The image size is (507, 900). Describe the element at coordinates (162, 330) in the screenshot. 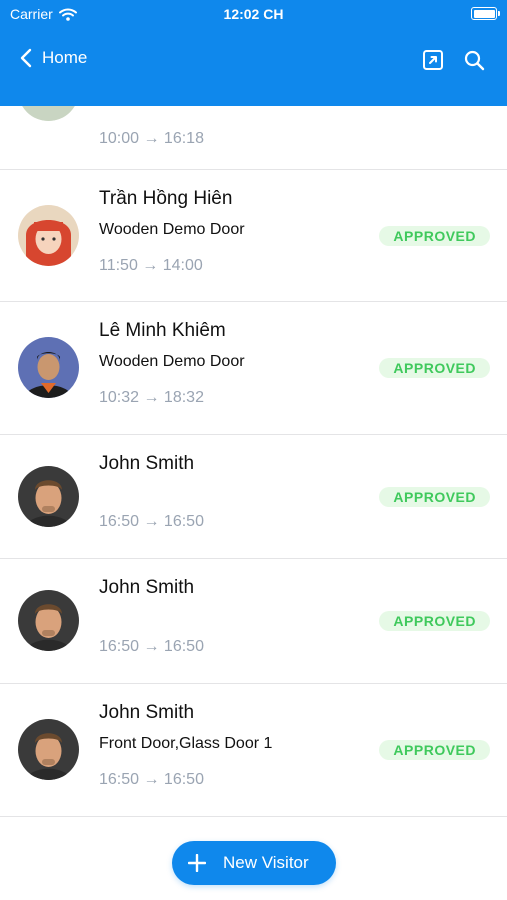

I see `visitor-name: Lê Minh Khiêm` at that location.